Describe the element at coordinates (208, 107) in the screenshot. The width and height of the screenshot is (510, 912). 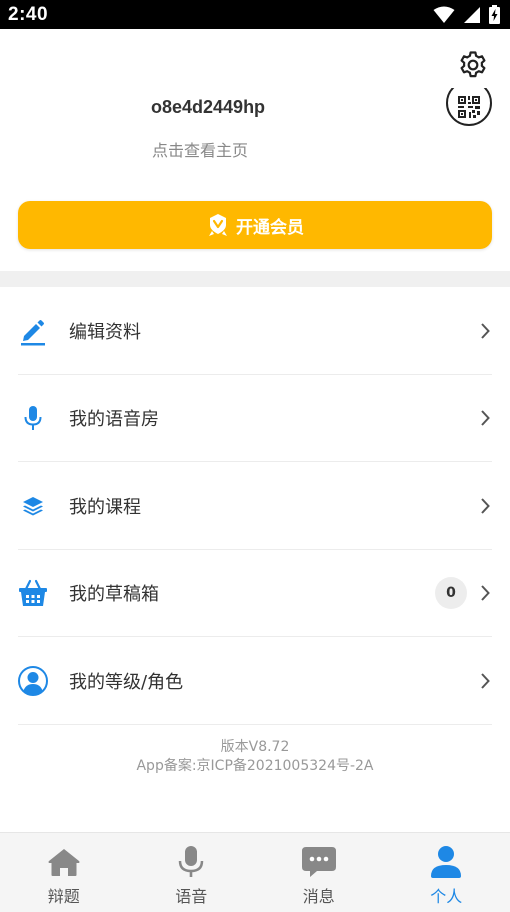
I see `username: o8e4d2449hp` at that location.